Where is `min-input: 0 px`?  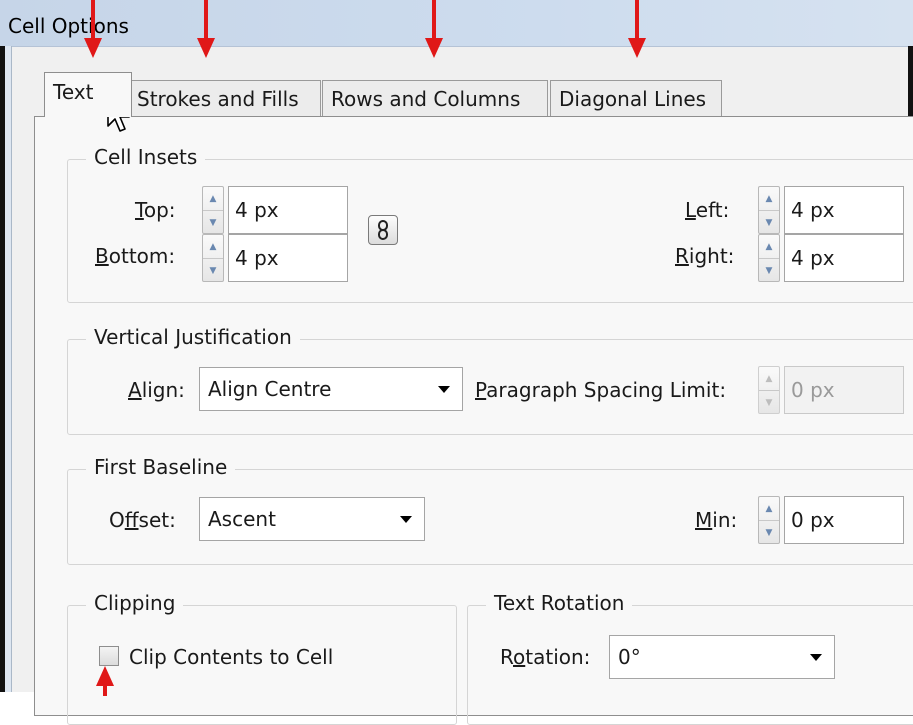 min-input: 0 px is located at coordinates (844, 520).